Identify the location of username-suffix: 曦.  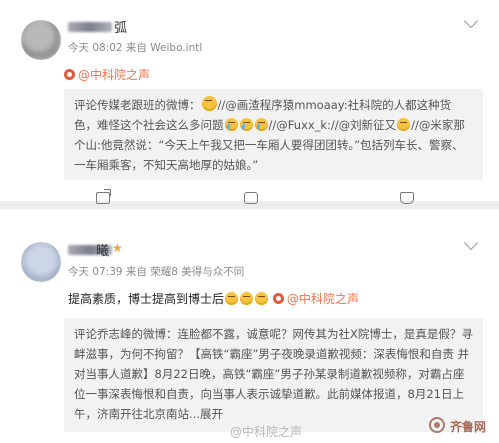
(102, 249).